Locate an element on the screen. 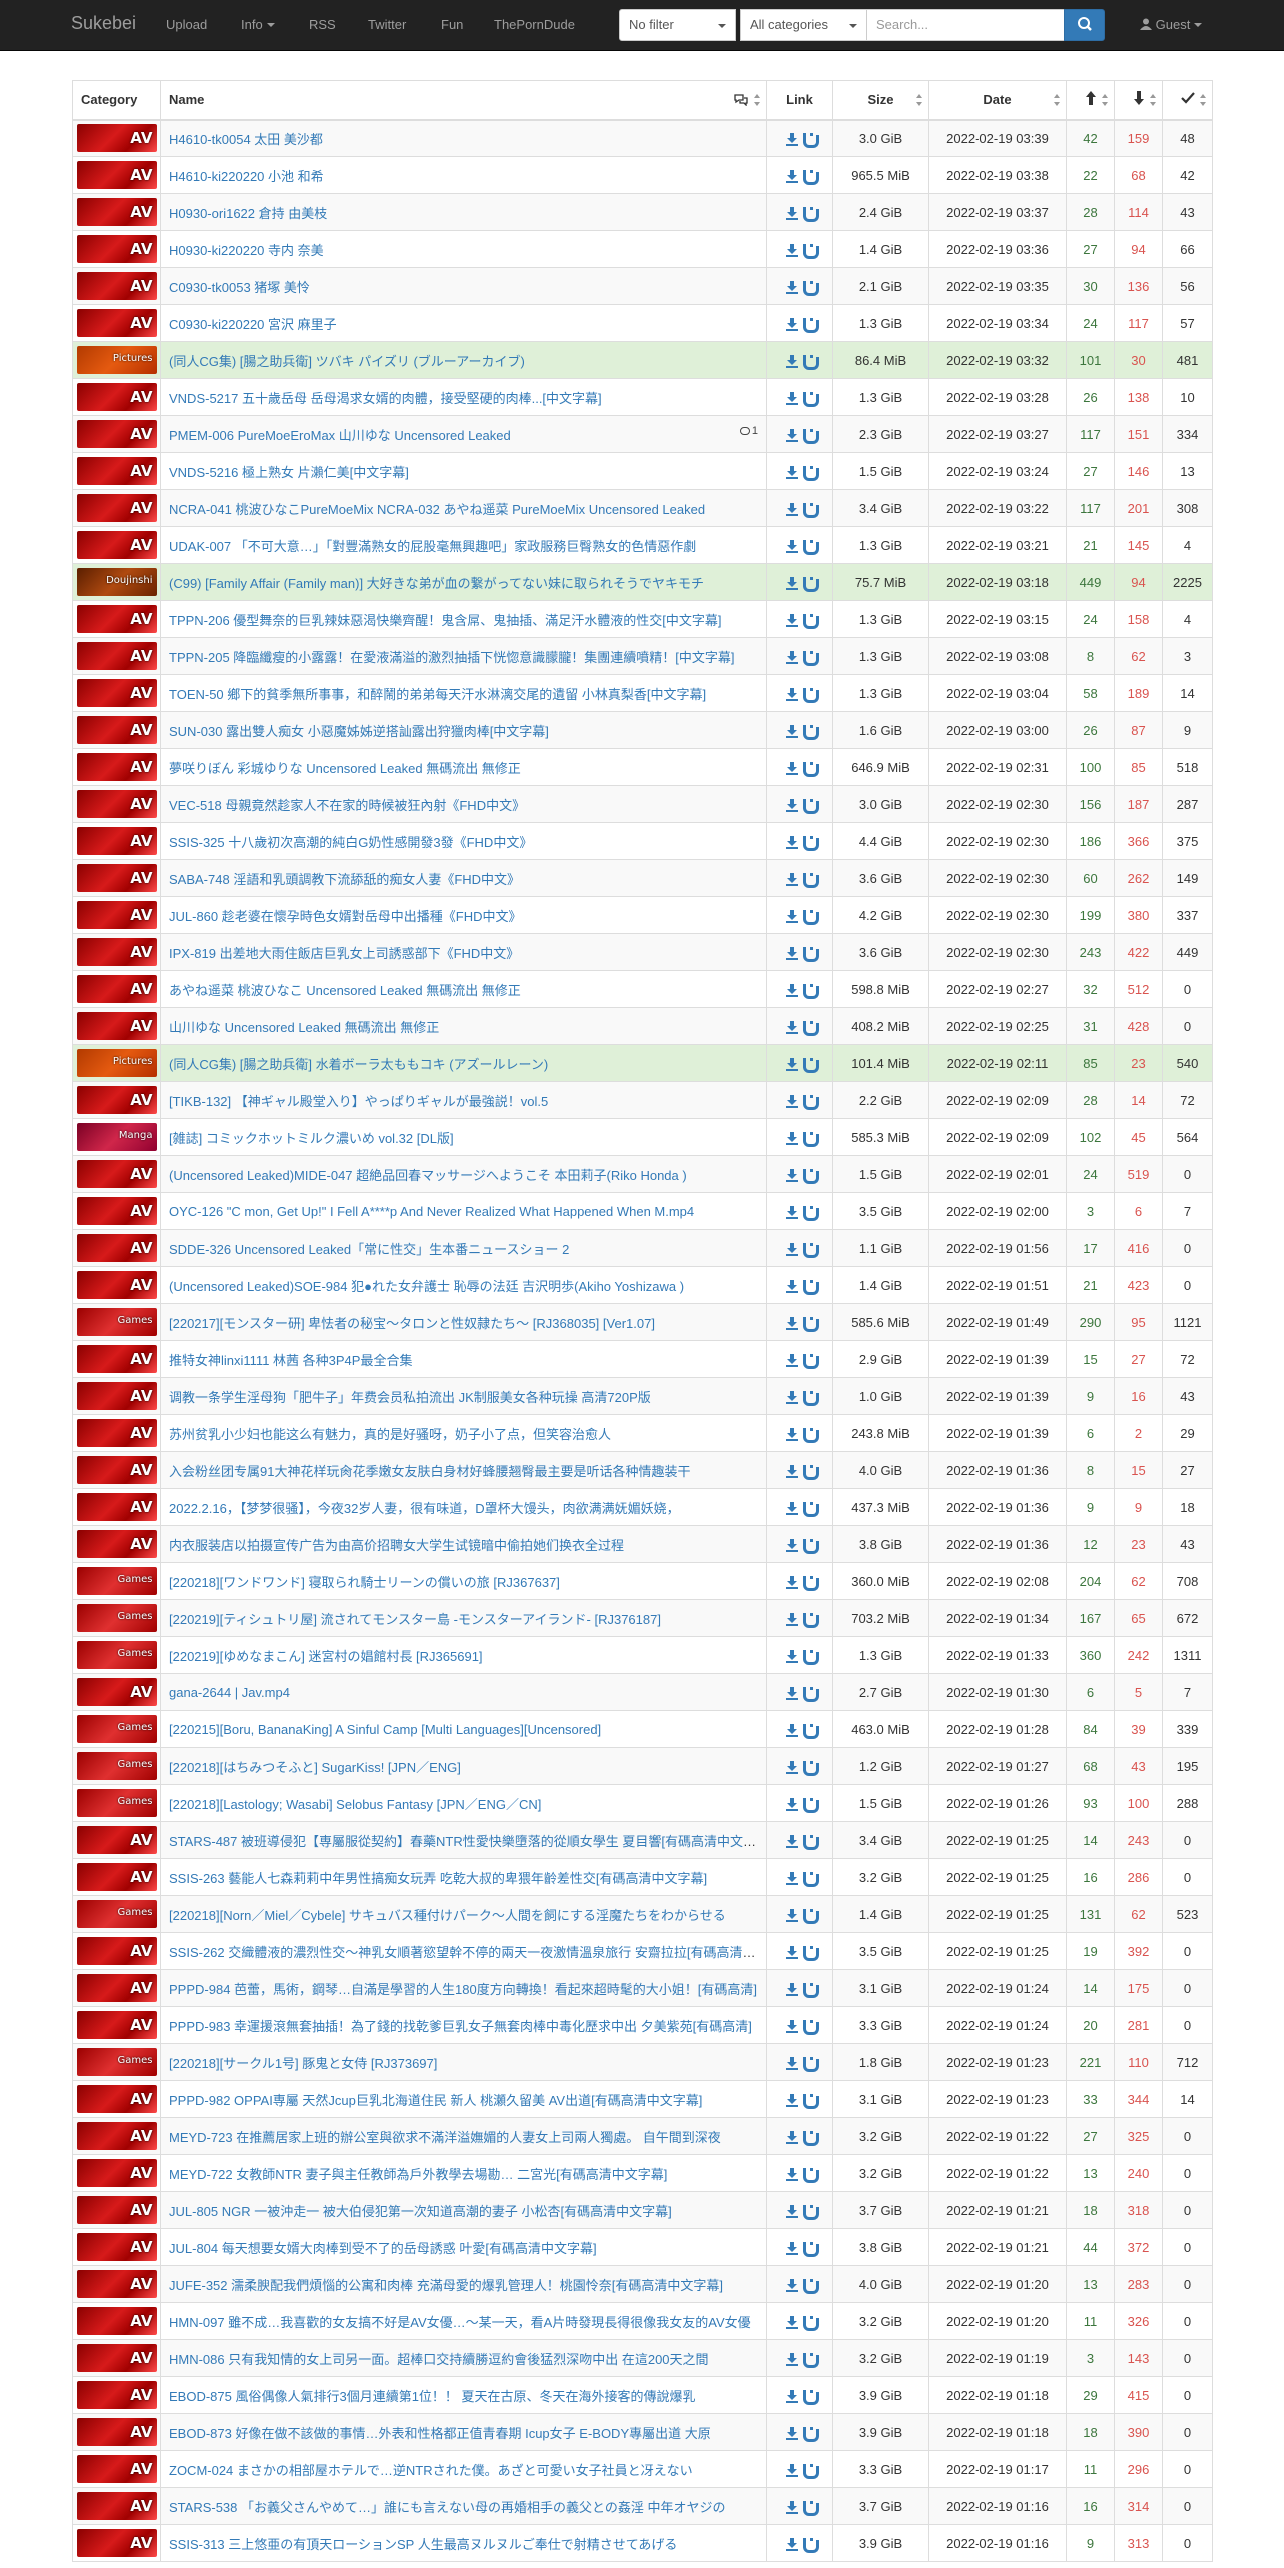 The height and width of the screenshot is (2568, 1284). torrent-name-link: 内衣服装店以拍摄宣传广告为由高价招聘女大学生试镜暗中偷拍她们换衣全过程 is located at coordinates (396, 1545).